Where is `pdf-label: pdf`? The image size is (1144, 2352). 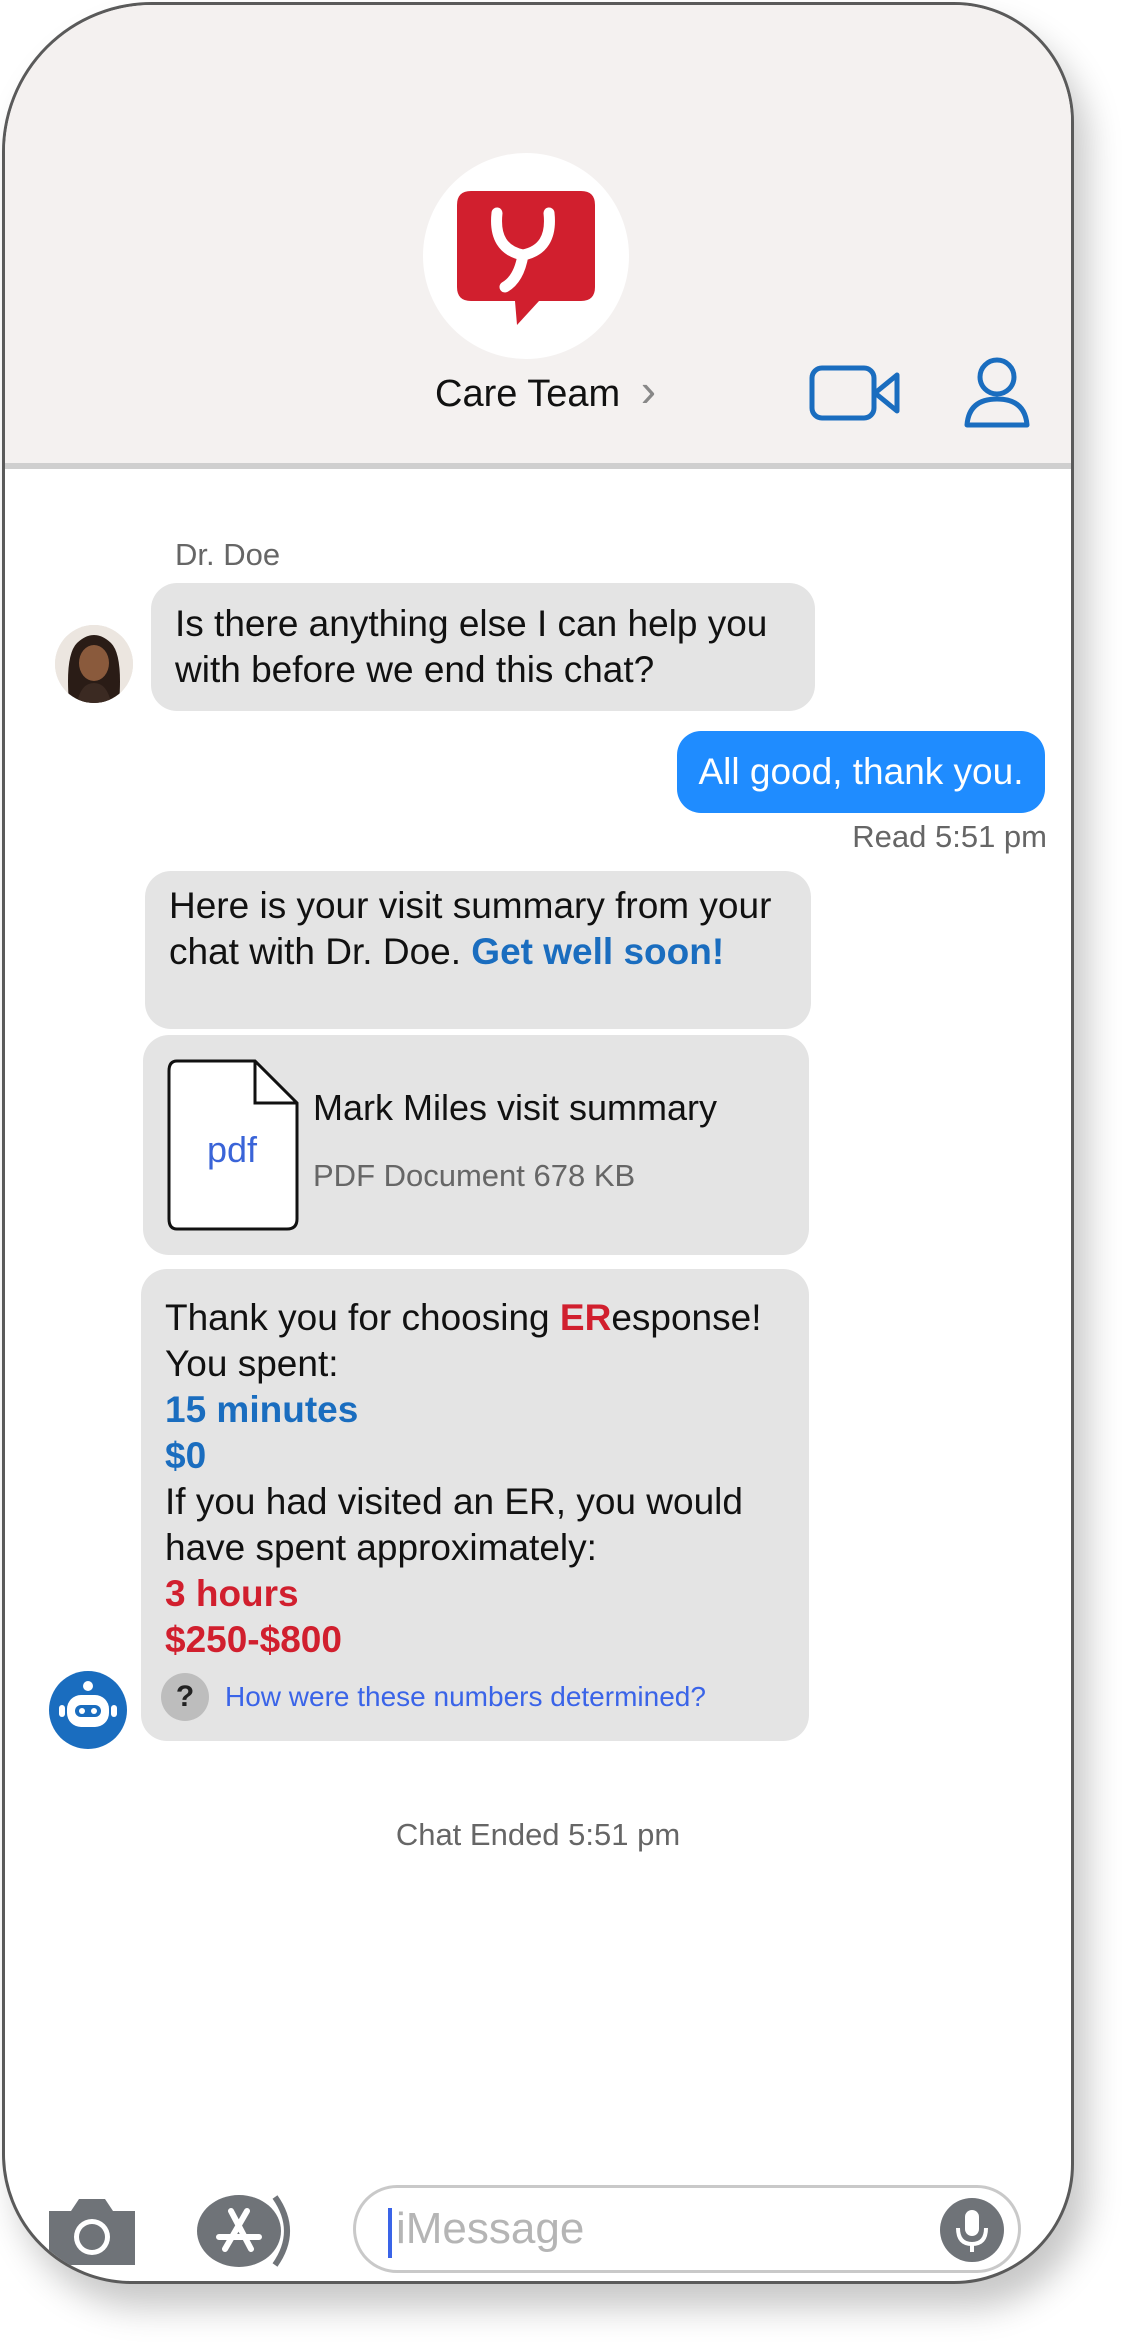
pdf-label: pdf is located at coordinates (232, 1149).